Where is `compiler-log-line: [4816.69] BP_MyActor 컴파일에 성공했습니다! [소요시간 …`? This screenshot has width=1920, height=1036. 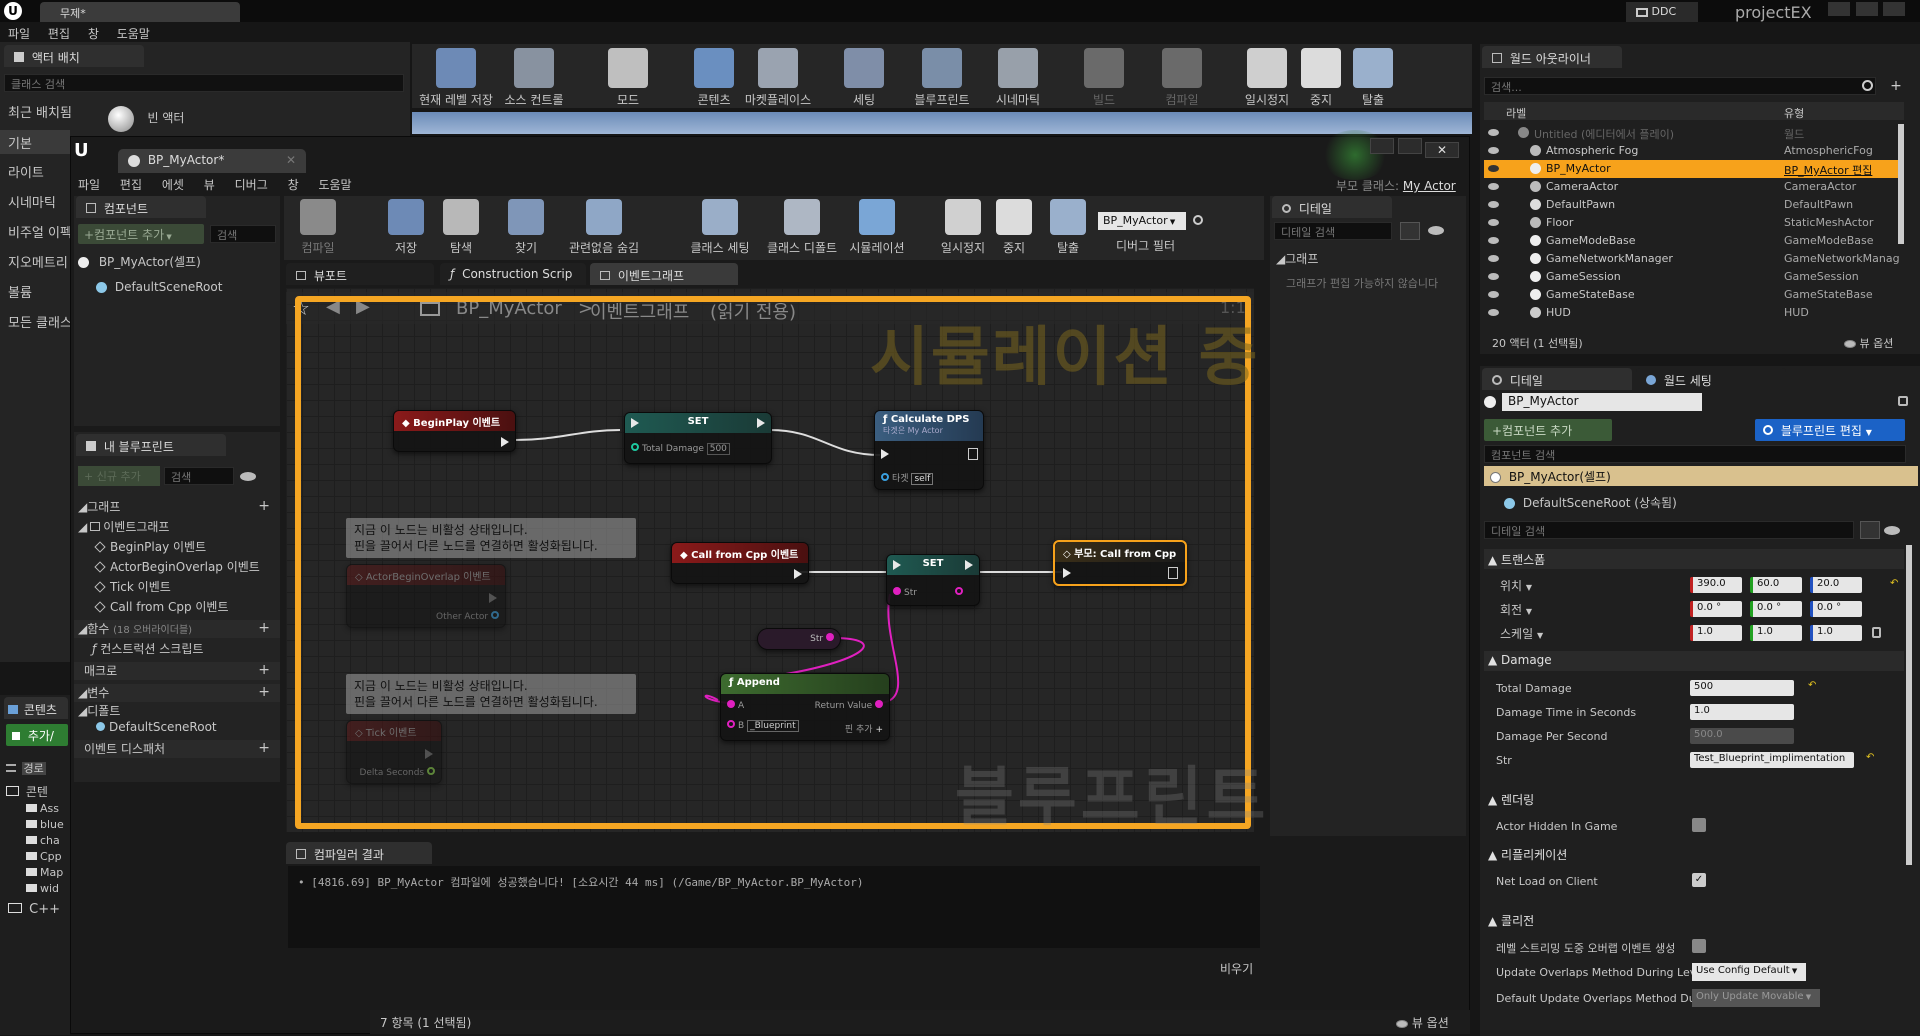
compiler-log-line: [4816.69] BP_MyActor 컴파일에 성공했습니다! [소요시간 … is located at coordinates (587, 882).